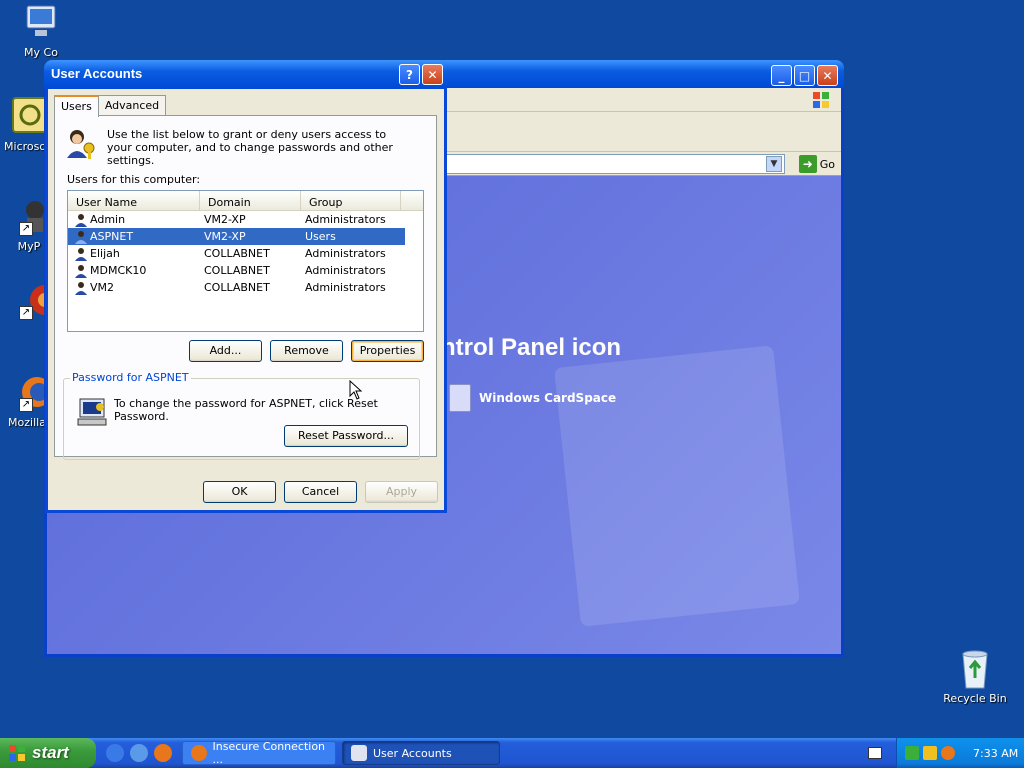 The height and width of the screenshot is (768, 1024). I want to click on go-label: Go, so click(827, 164).